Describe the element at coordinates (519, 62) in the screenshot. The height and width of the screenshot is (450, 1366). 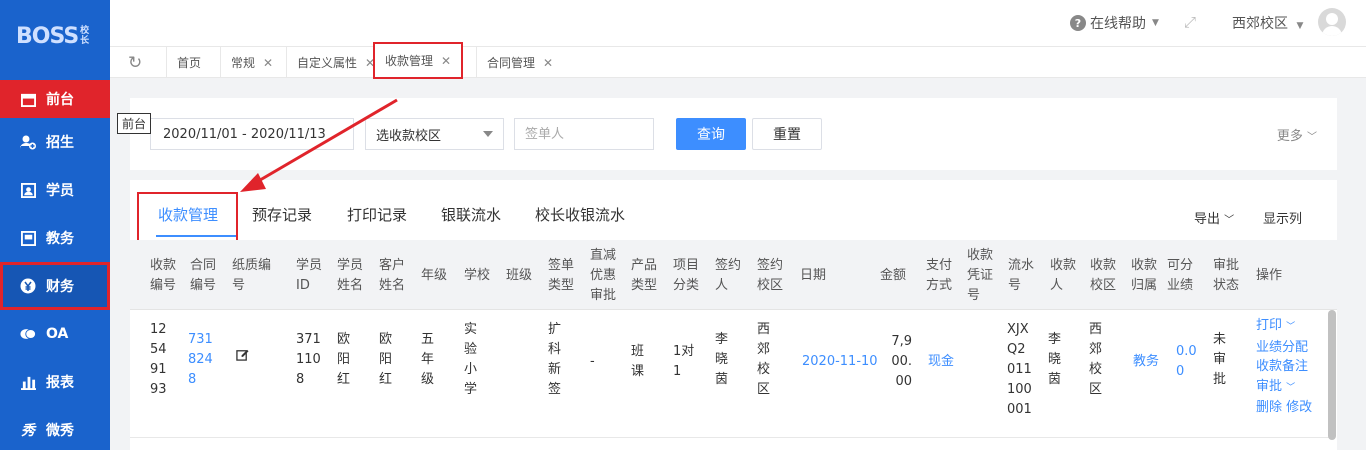
I see `page-tab-contracts: 合同管理 ✕` at that location.